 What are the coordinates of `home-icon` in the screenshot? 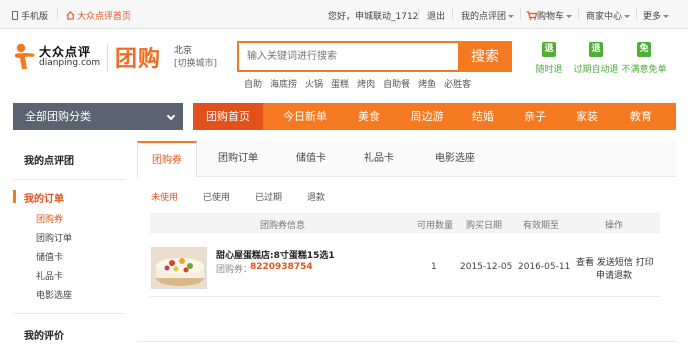 It's located at (70, 15).